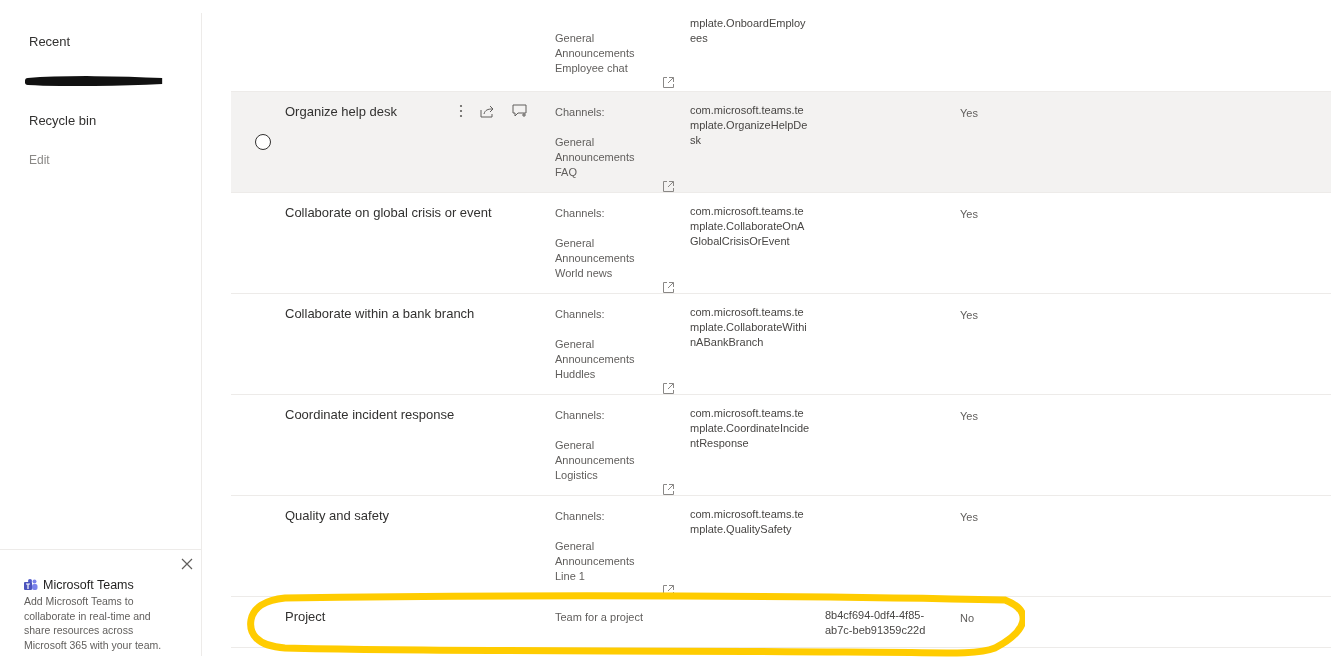  What do you see at coordinates (388, 212) in the screenshot?
I see `template-name: Collaborate on global crisis or event` at bounding box center [388, 212].